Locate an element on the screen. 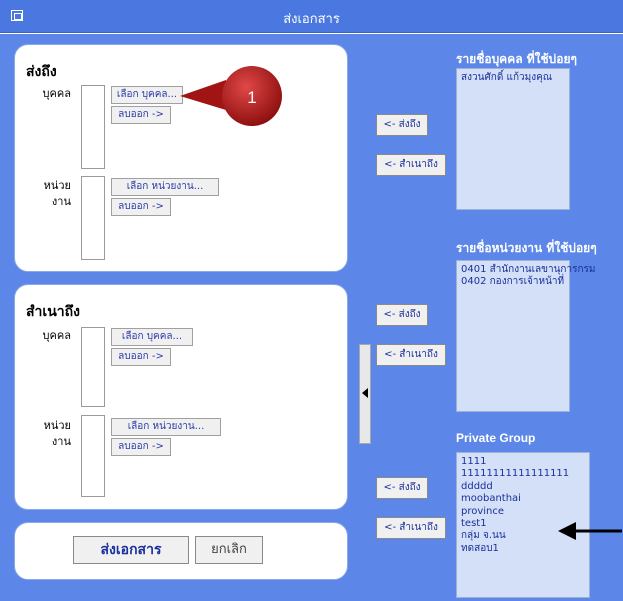 The width and height of the screenshot is (623, 601). callout-marker: 1 is located at coordinates (231, 96).